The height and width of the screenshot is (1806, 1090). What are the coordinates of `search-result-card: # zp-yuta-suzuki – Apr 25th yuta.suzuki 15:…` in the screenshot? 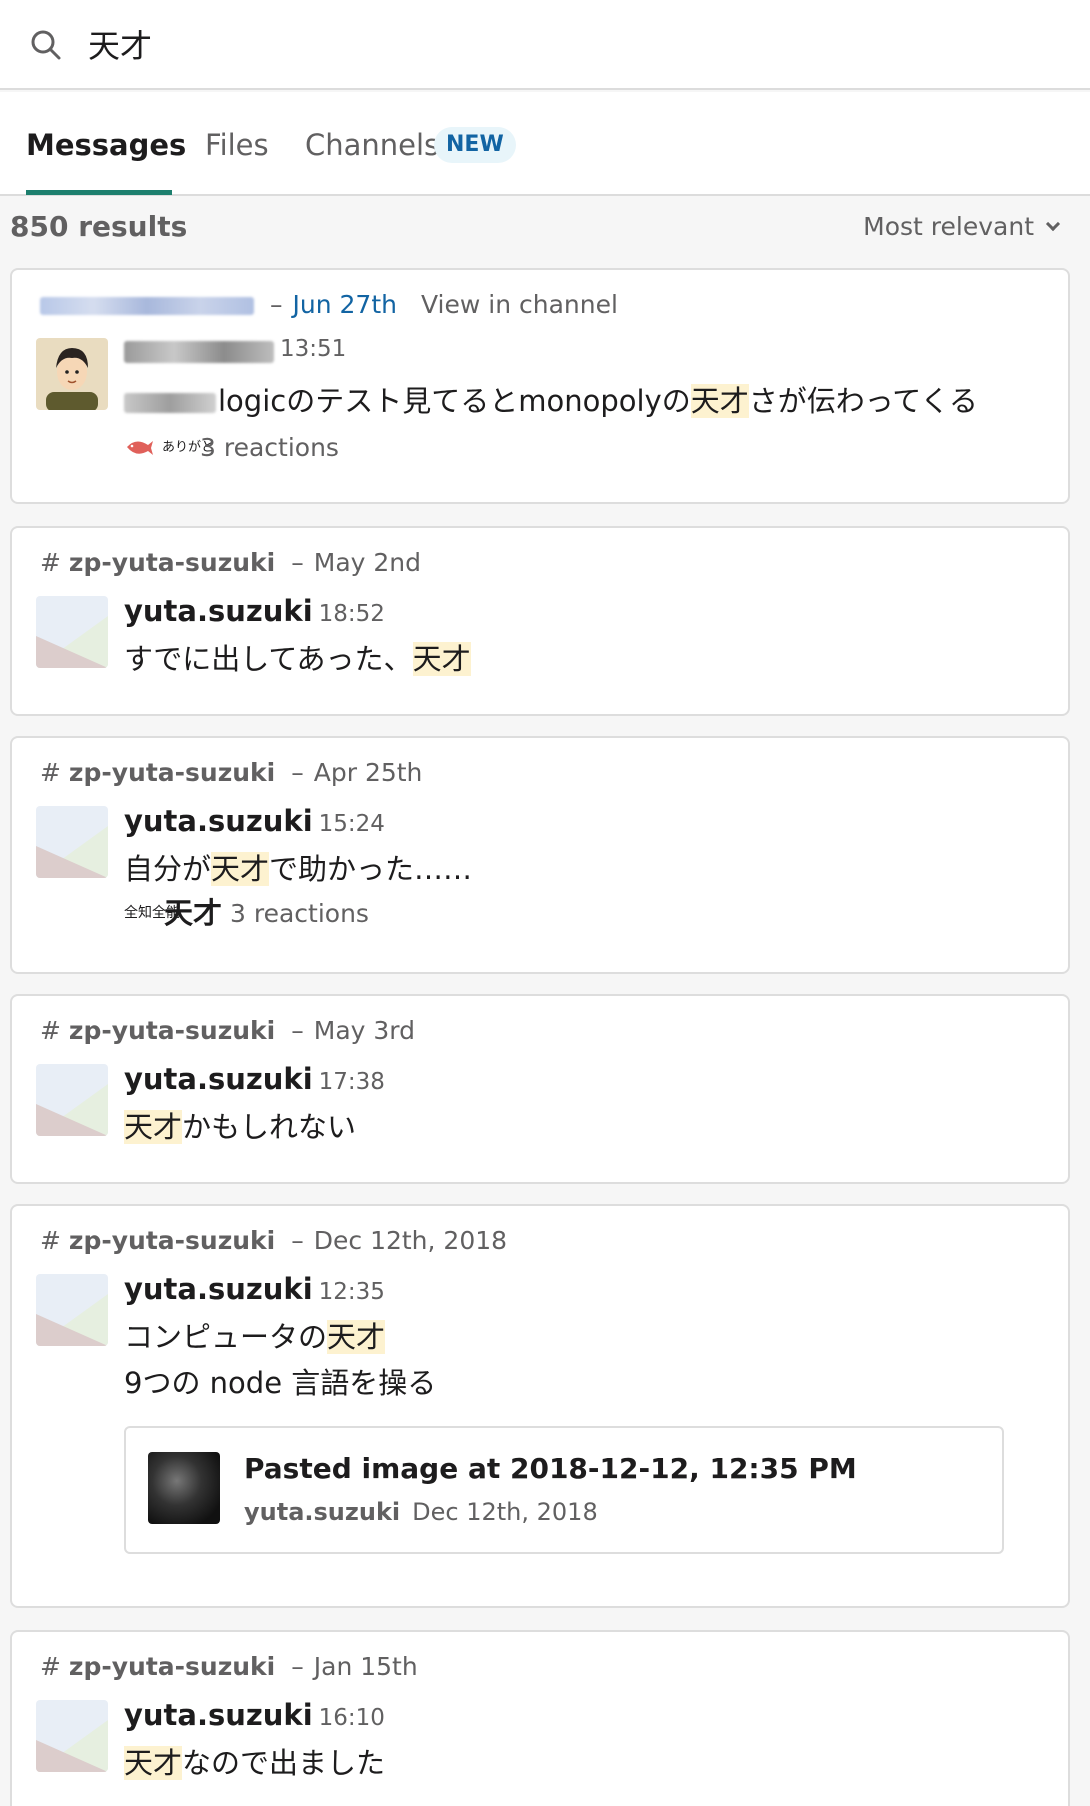 It's located at (540, 855).